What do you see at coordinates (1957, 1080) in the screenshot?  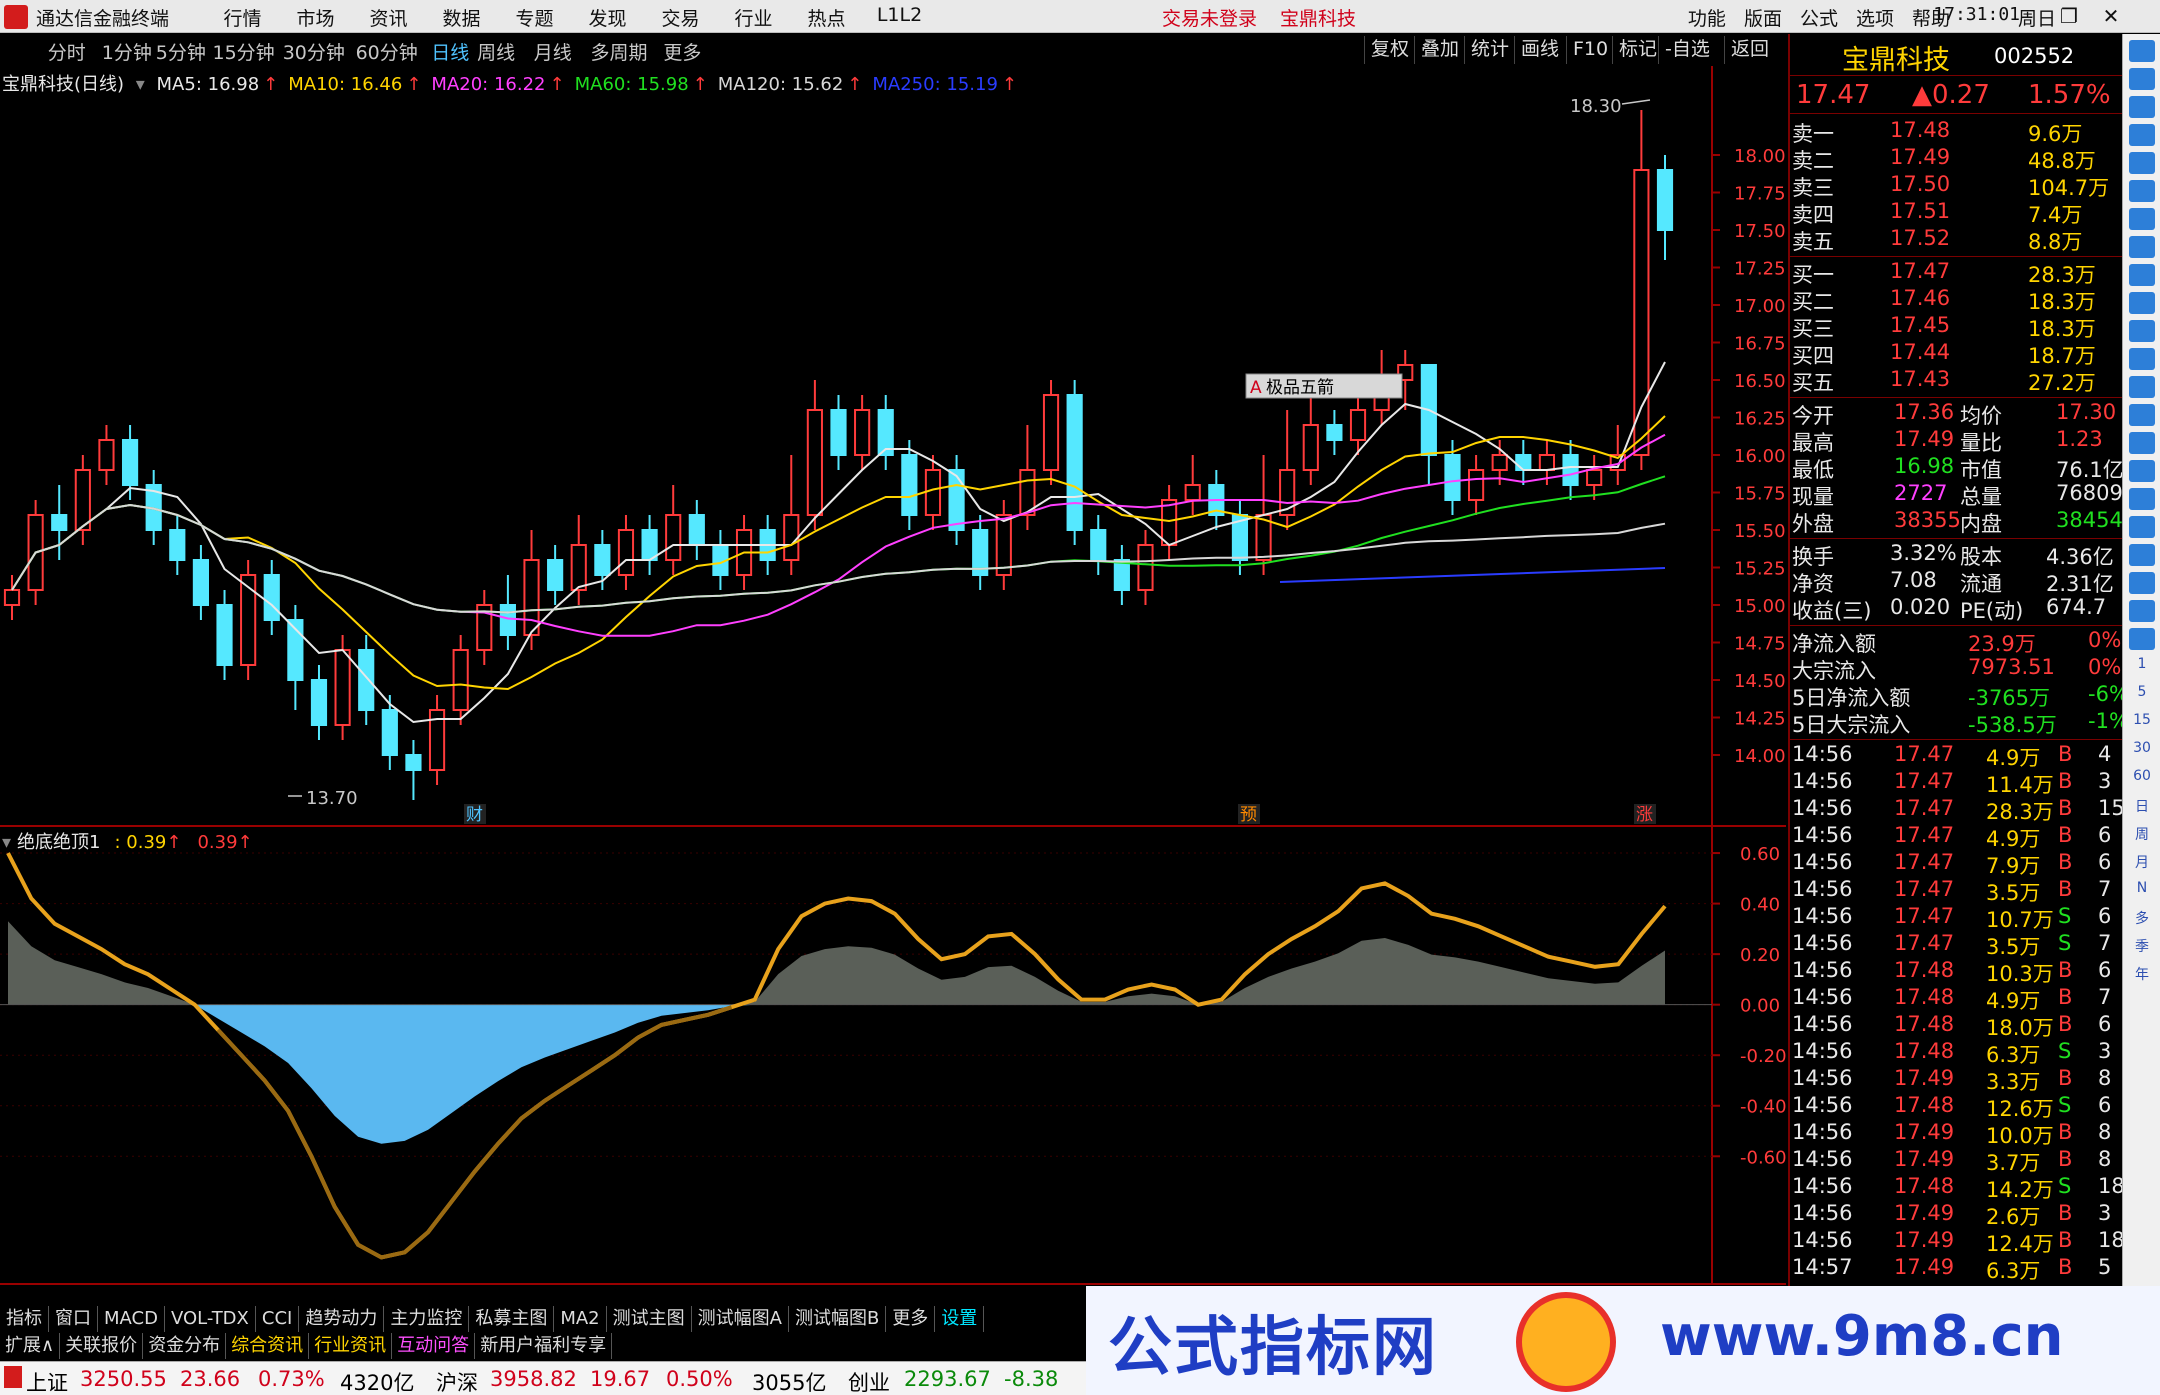 I see `tick-row: 14:56 17.49 3.3万 B 8` at bounding box center [1957, 1080].